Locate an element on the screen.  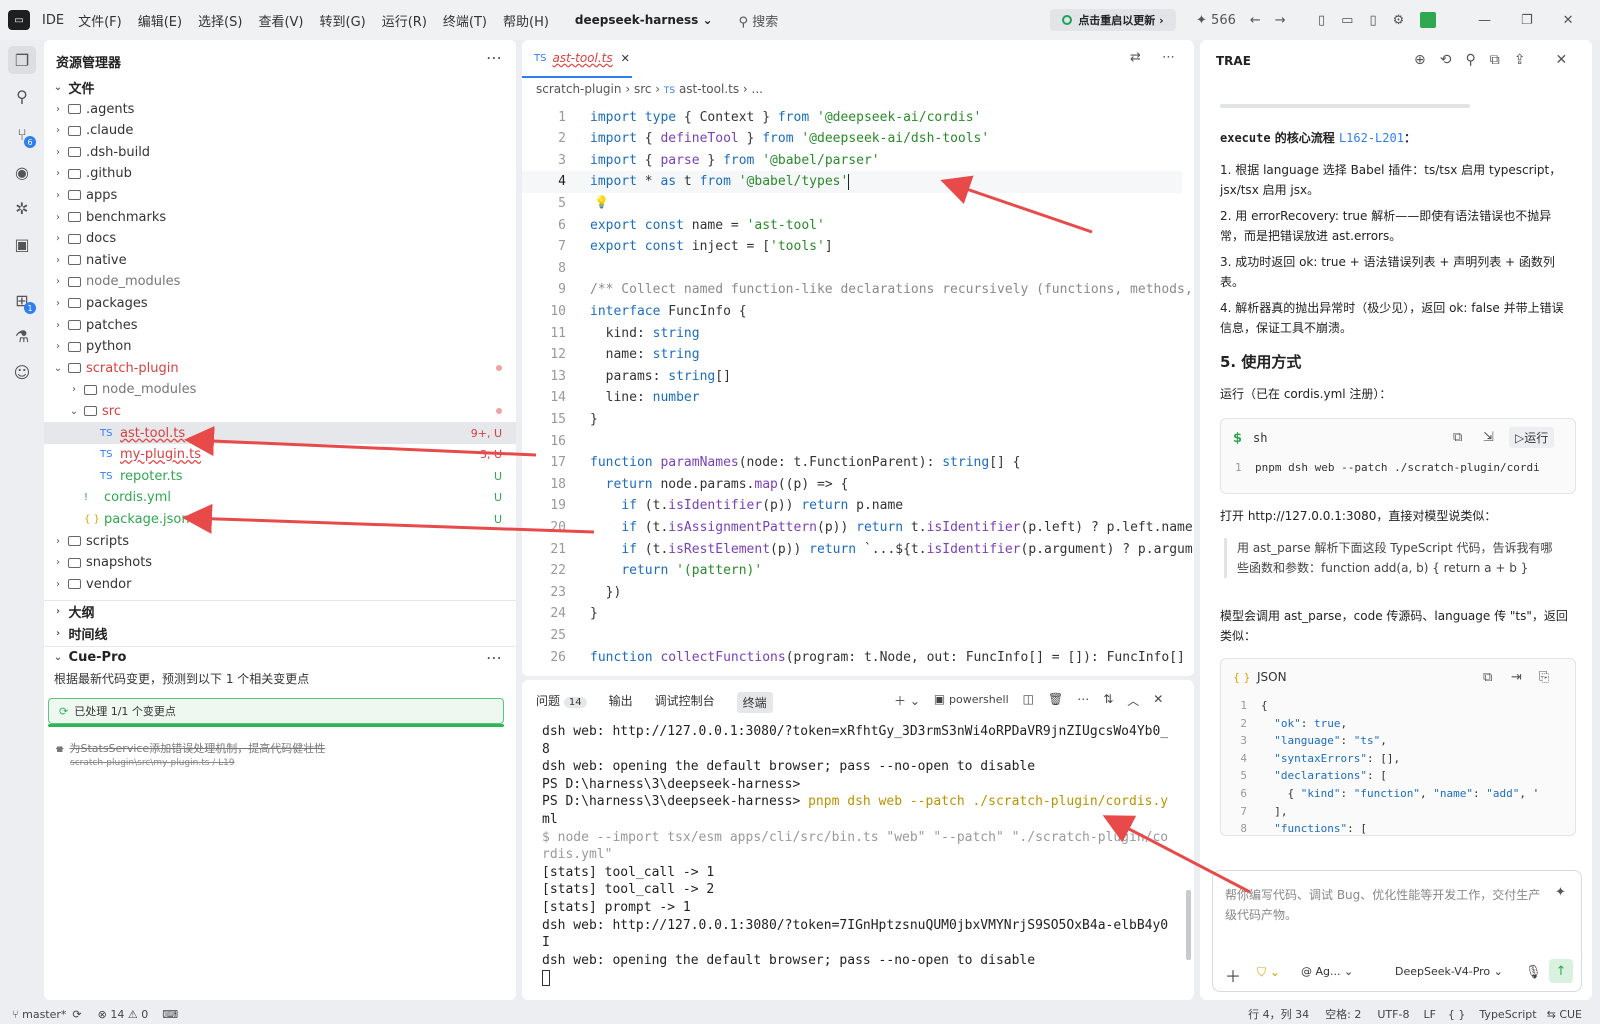
folder-item: › patches is located at coordinates (280, 325).